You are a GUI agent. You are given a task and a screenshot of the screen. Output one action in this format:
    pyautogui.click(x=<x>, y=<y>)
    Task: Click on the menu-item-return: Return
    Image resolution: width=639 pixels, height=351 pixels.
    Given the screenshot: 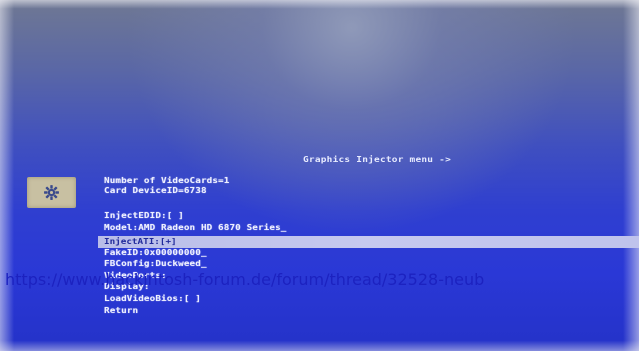 What is the action you would take?
    pyautogui.click(x=121, y=310)
    